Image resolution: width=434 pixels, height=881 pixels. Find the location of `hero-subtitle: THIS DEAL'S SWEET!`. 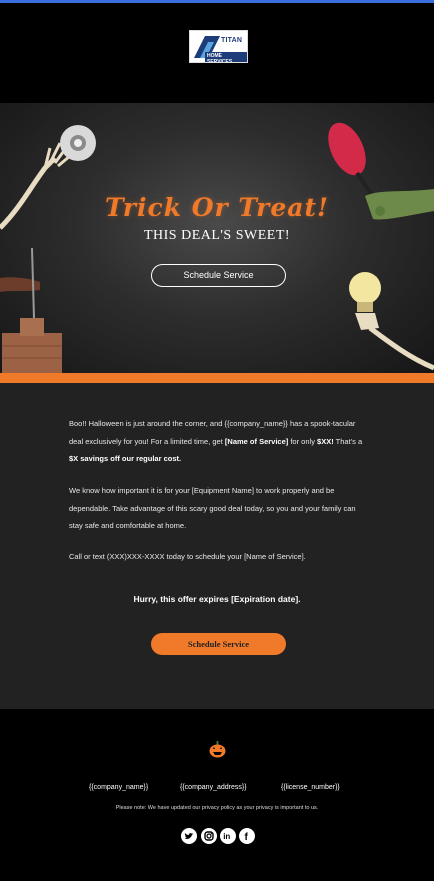

hero-subtitle: THIS DEAL'S SWEET! is located at coordinates (217, 235).